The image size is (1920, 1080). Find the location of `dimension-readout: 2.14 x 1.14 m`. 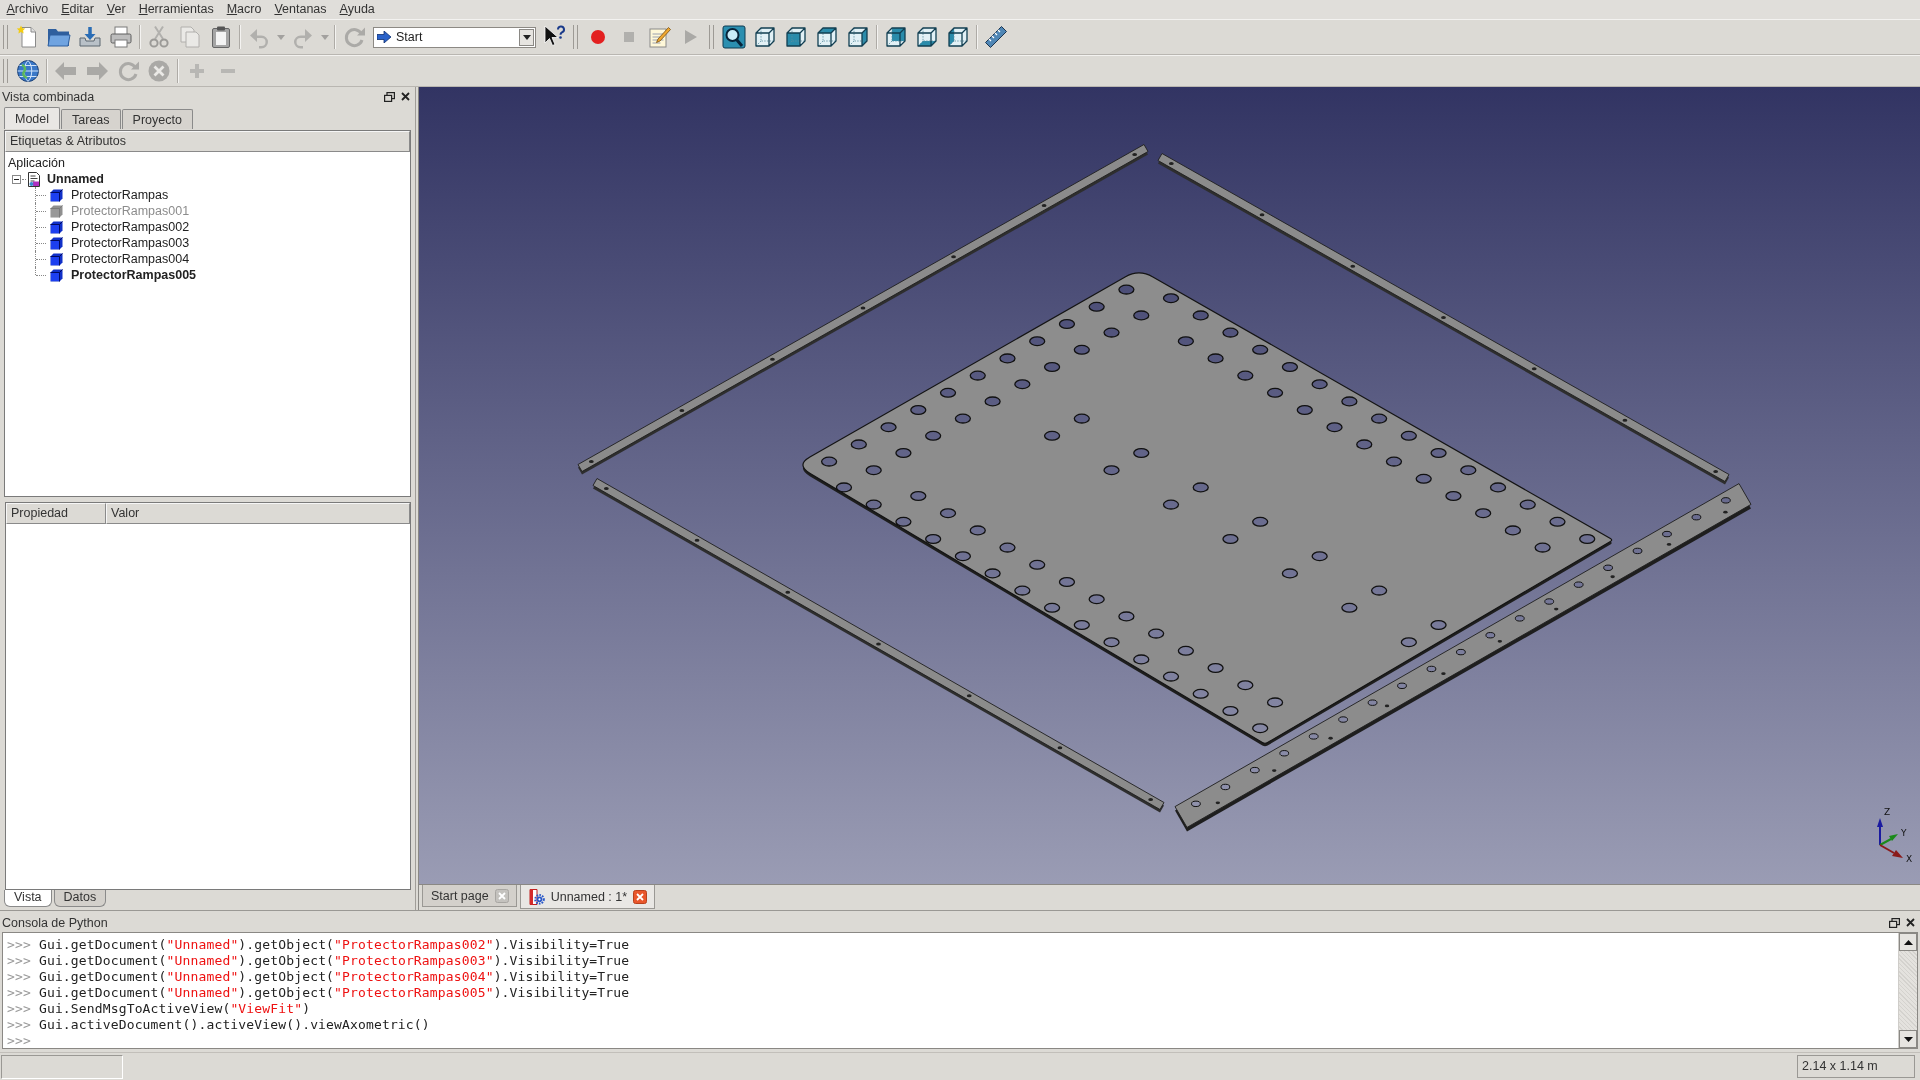

dimension-readout: 2.14 x 1.14 m is located at coordinates (1856, 1066).